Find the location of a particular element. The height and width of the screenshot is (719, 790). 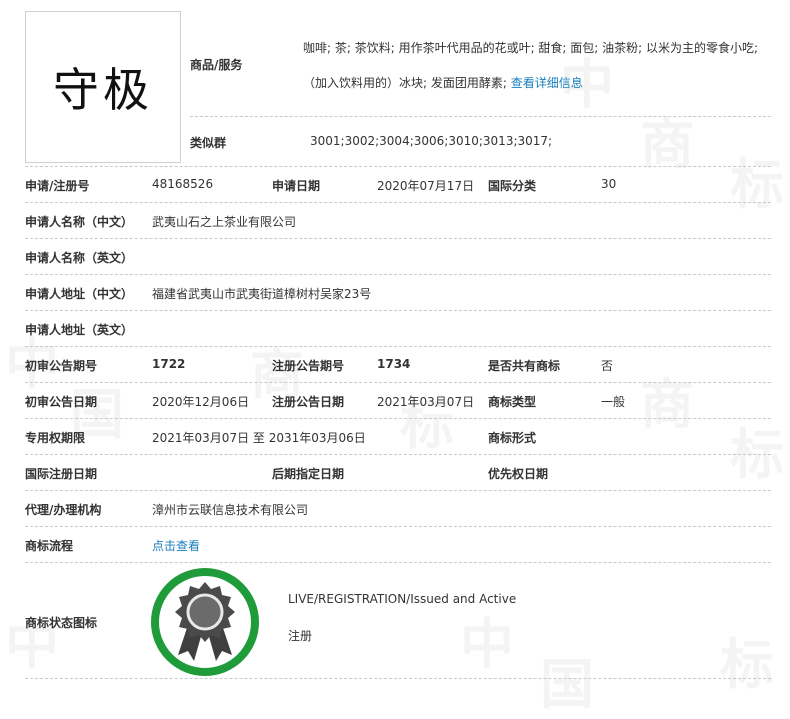

process-label: 商标流程 is located at coordinates (49, 546).